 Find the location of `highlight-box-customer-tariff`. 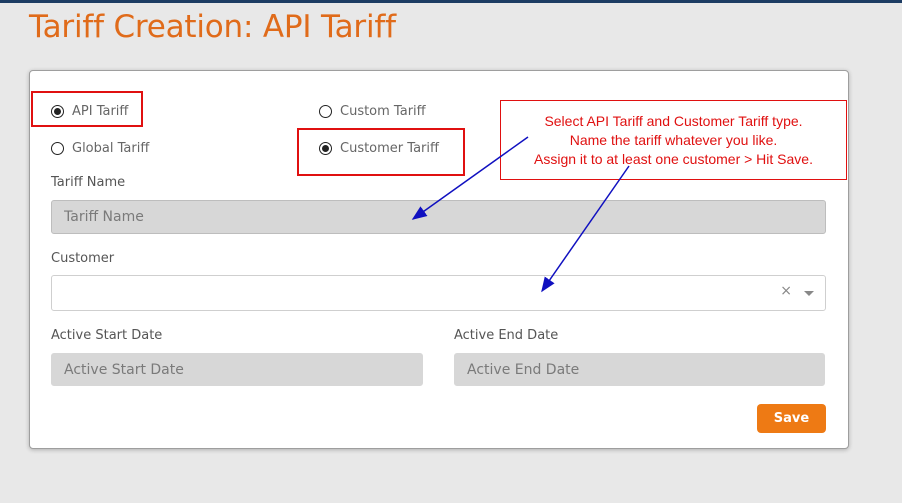

highlight-box-customer-tariff is located at coordinates (381, 152).